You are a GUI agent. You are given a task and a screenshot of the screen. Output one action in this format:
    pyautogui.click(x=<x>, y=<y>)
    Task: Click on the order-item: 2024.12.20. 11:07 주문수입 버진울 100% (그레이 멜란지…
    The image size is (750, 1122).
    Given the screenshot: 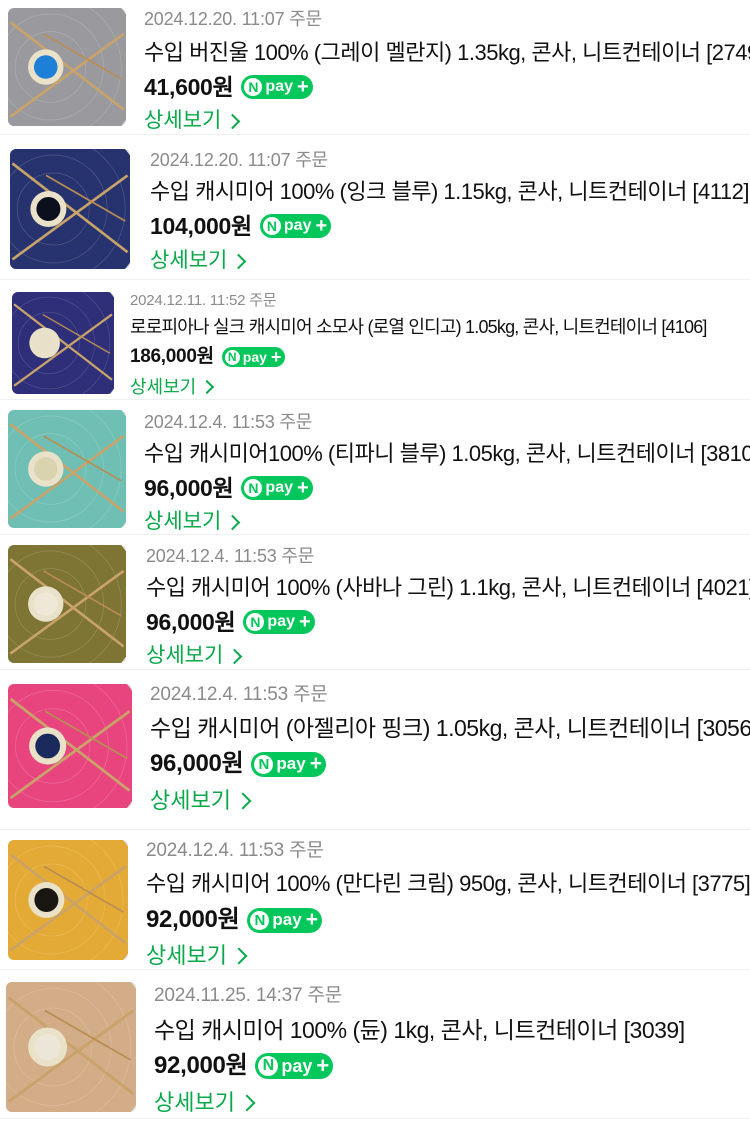 What is the action you would take?
    pyautogui.click(x=375, y=67)
    